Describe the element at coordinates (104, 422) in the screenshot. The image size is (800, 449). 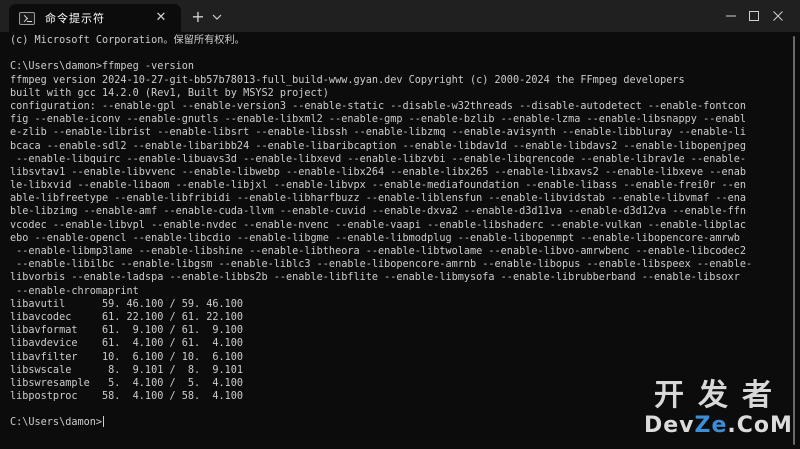
I see `text-cursor` at that location.